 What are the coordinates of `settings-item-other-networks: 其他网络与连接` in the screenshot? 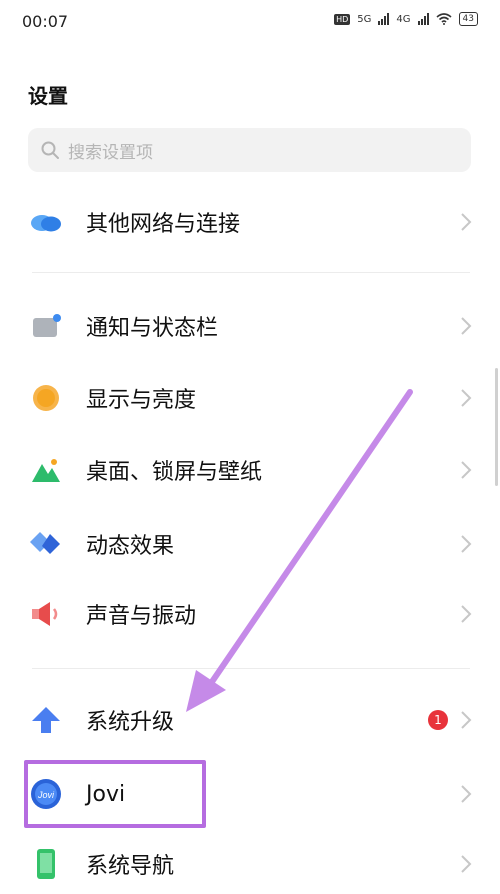 It's located at (250, 222).